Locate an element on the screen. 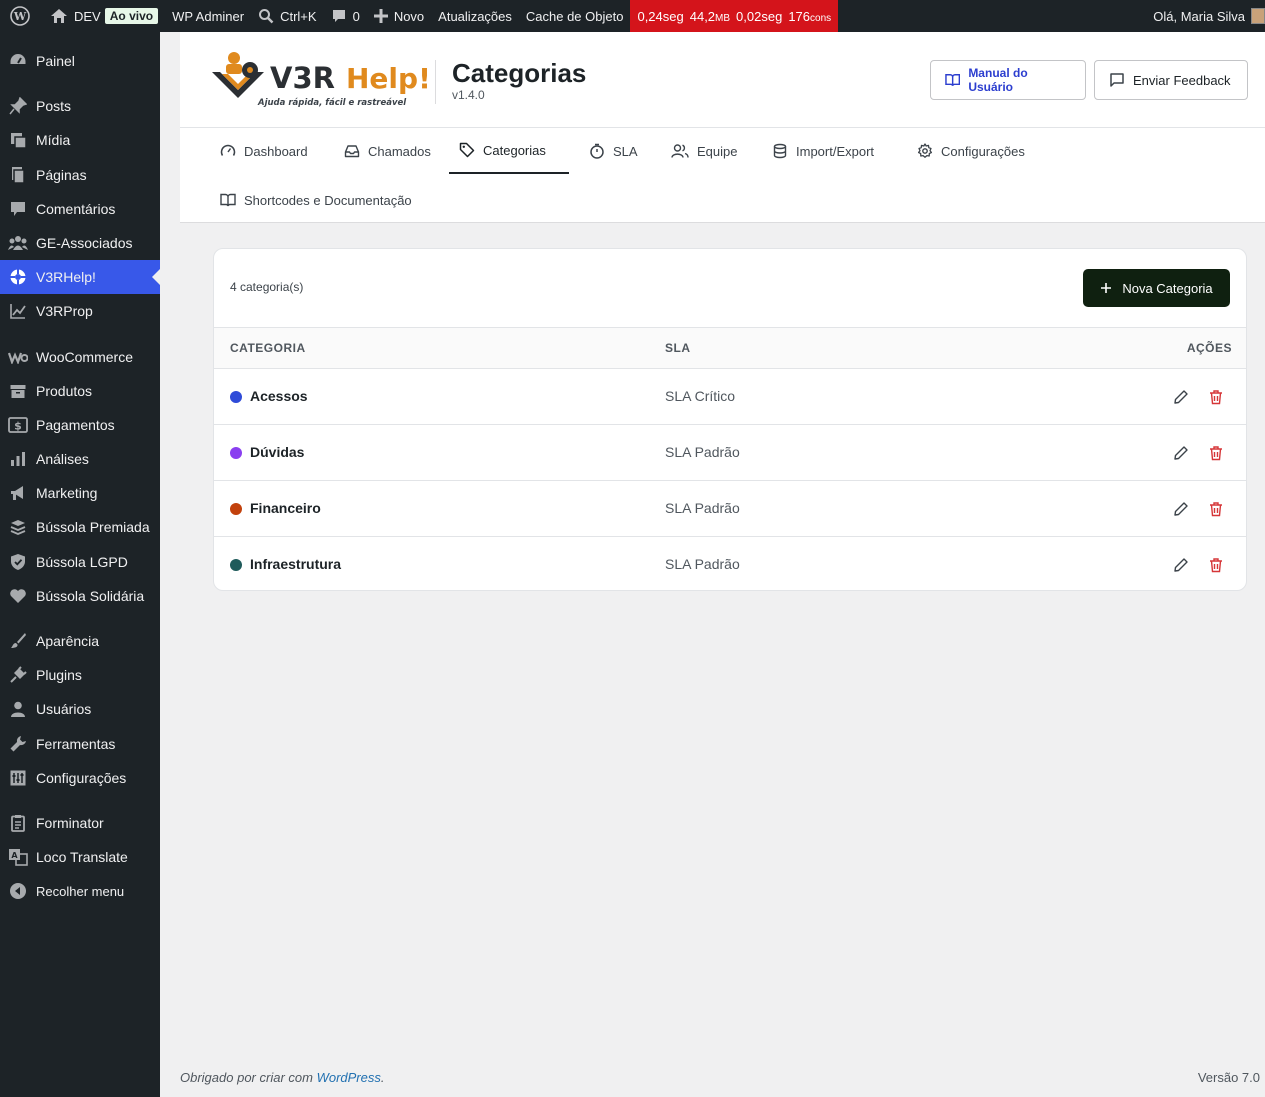 This screenshot has width=1265, height=1097. sidebar-item-aparencia: Aparência is located at coordinates (80, 641).